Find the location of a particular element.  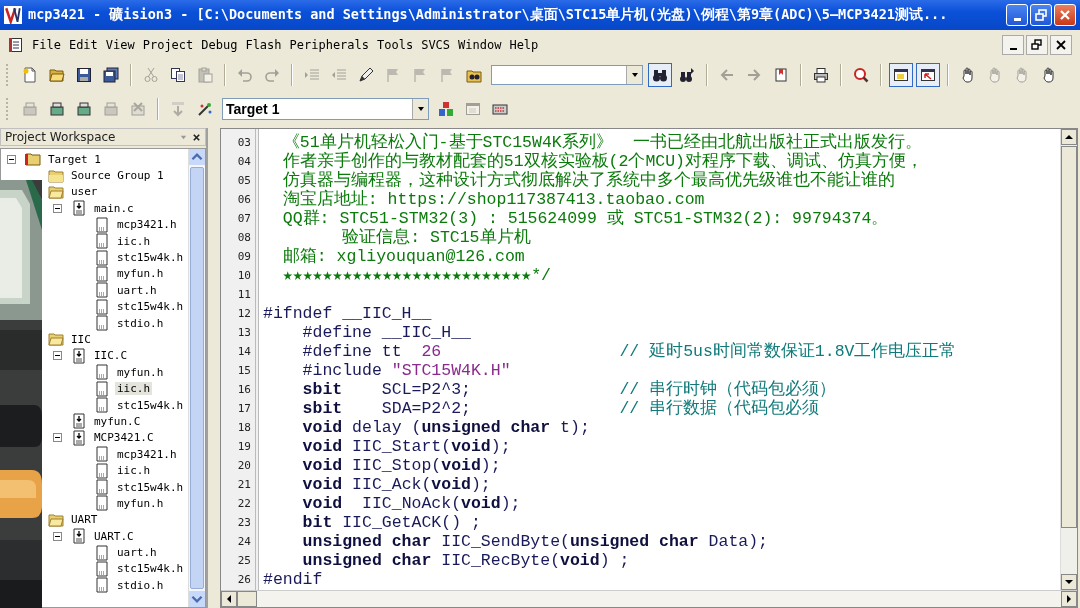

document-icon is located at coordinates (16, 45).